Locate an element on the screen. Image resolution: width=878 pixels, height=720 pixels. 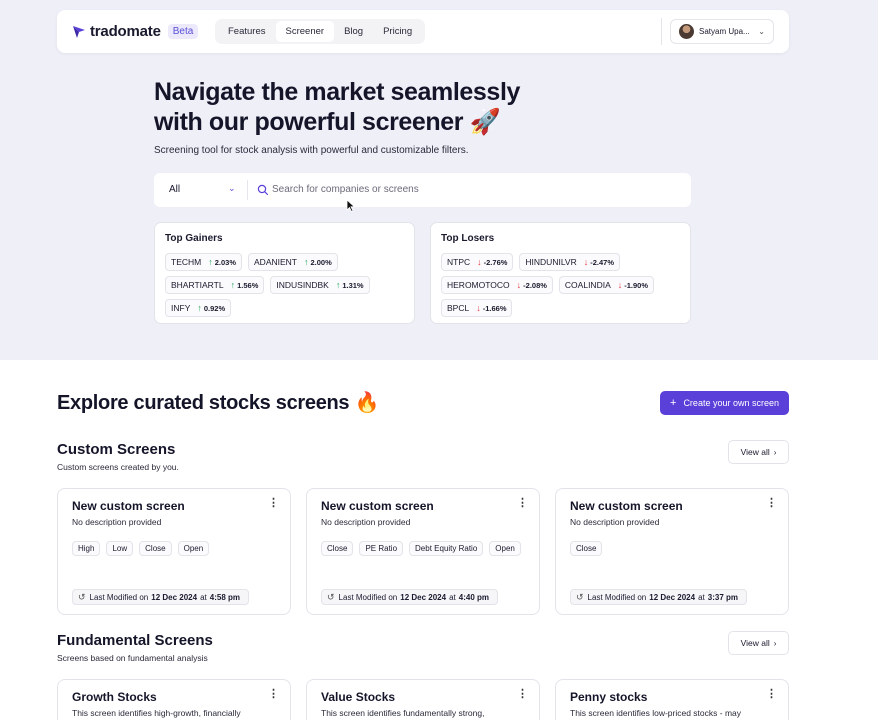
screen-tags: Close PE Ratio Debt Equity Ratio Open is located at coordinates (426, 548).